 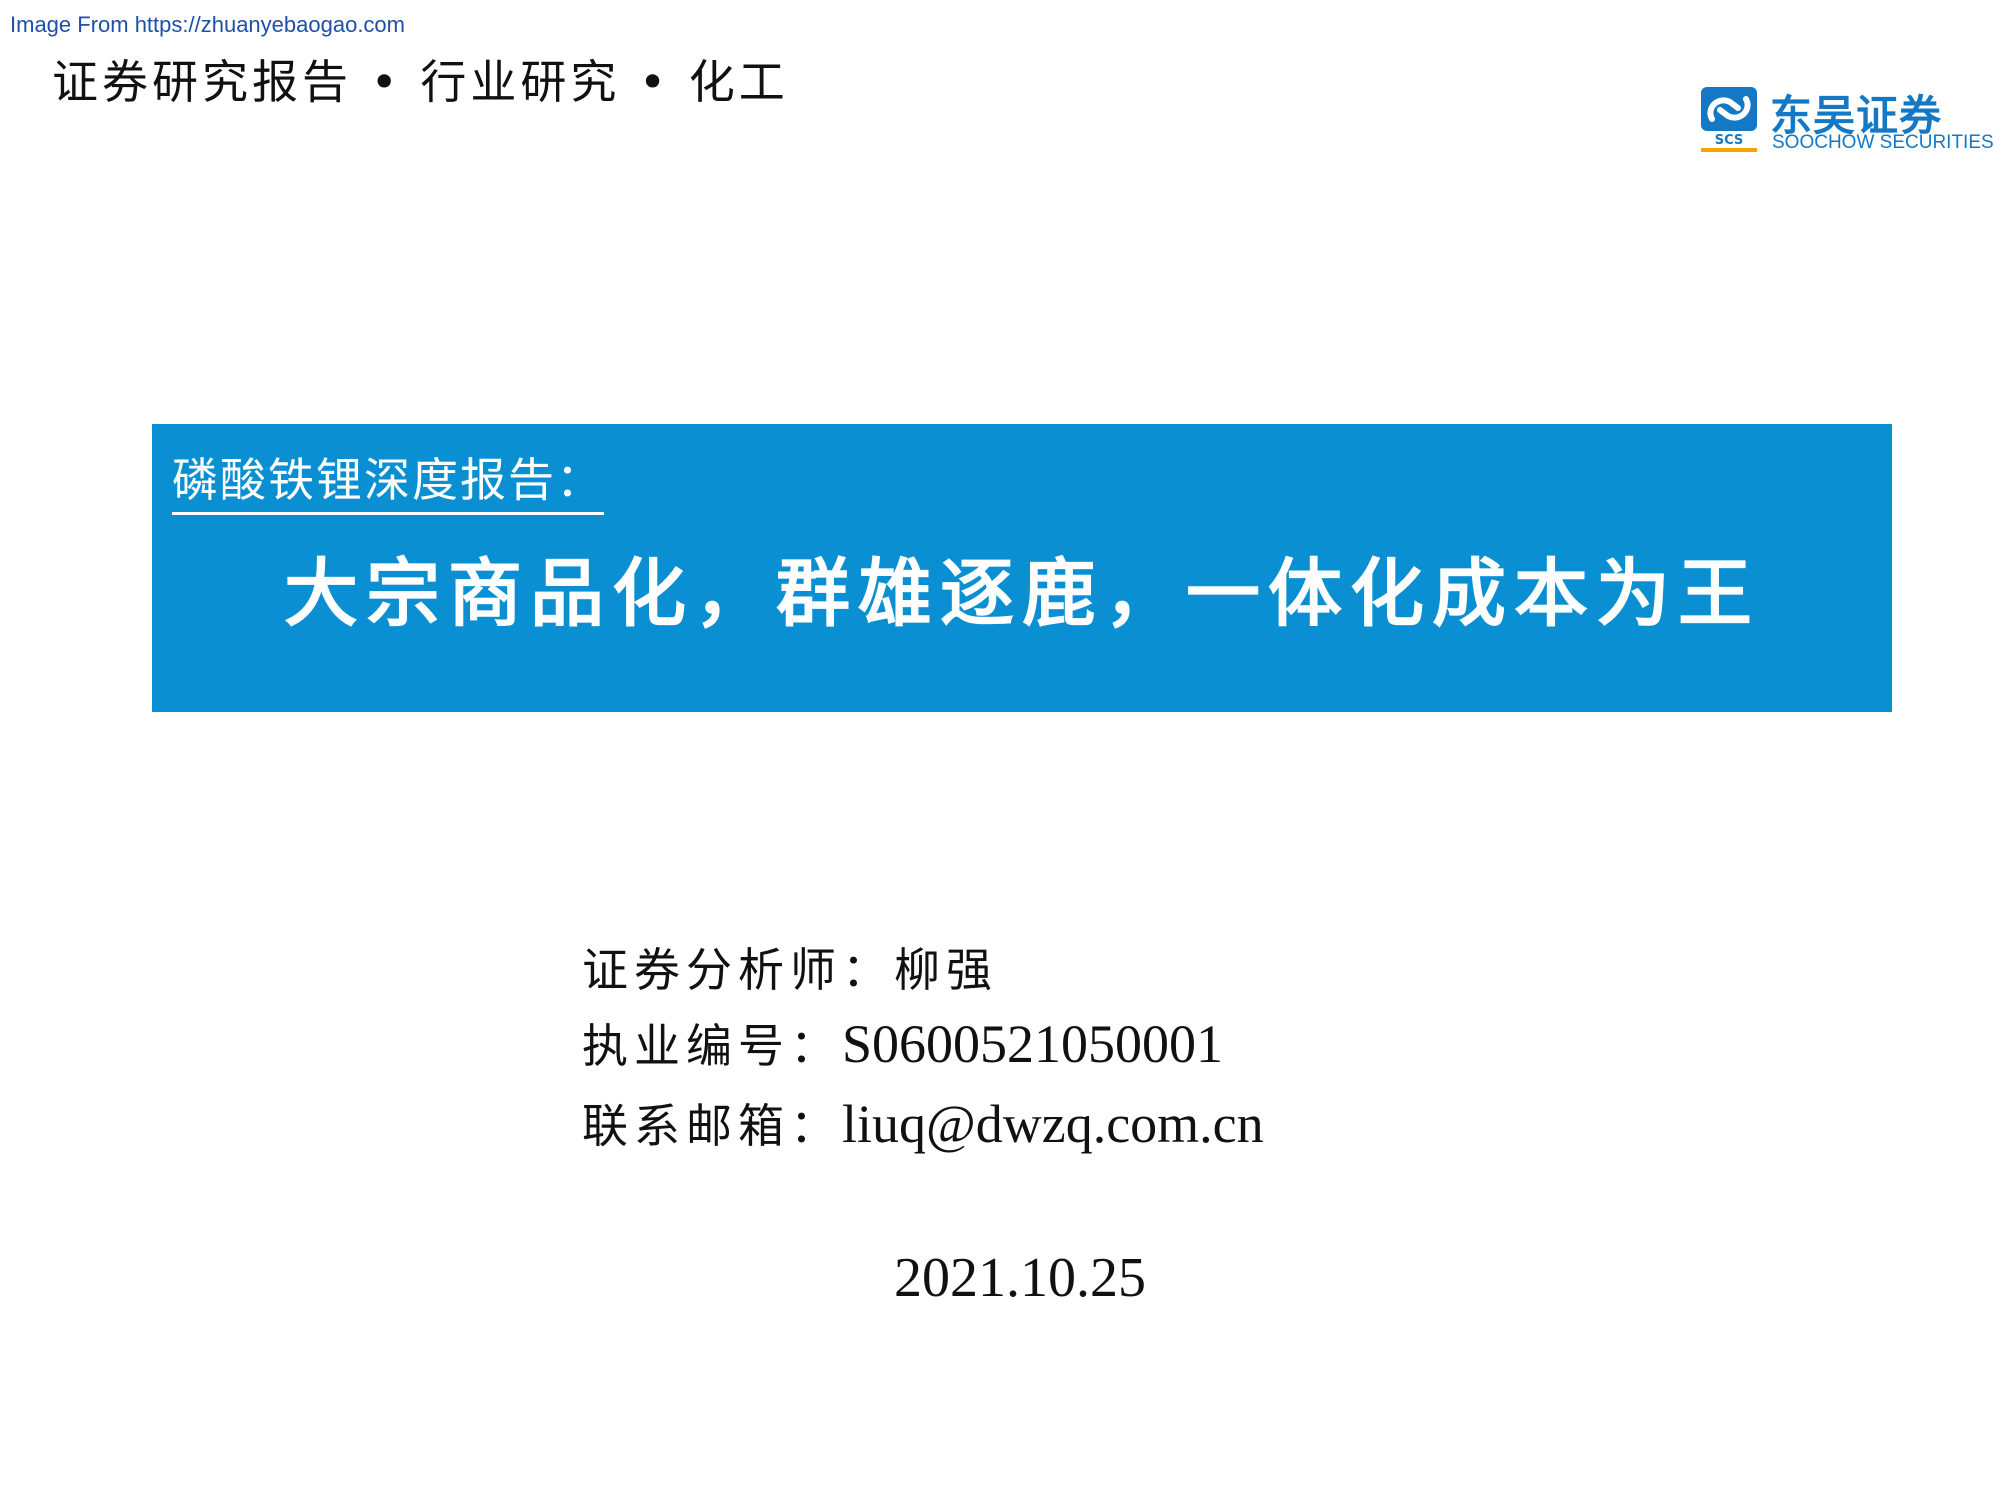 I want to click on watermark-link: Image From https://zhuanyebaogao.com, so click(x=207, y=25).